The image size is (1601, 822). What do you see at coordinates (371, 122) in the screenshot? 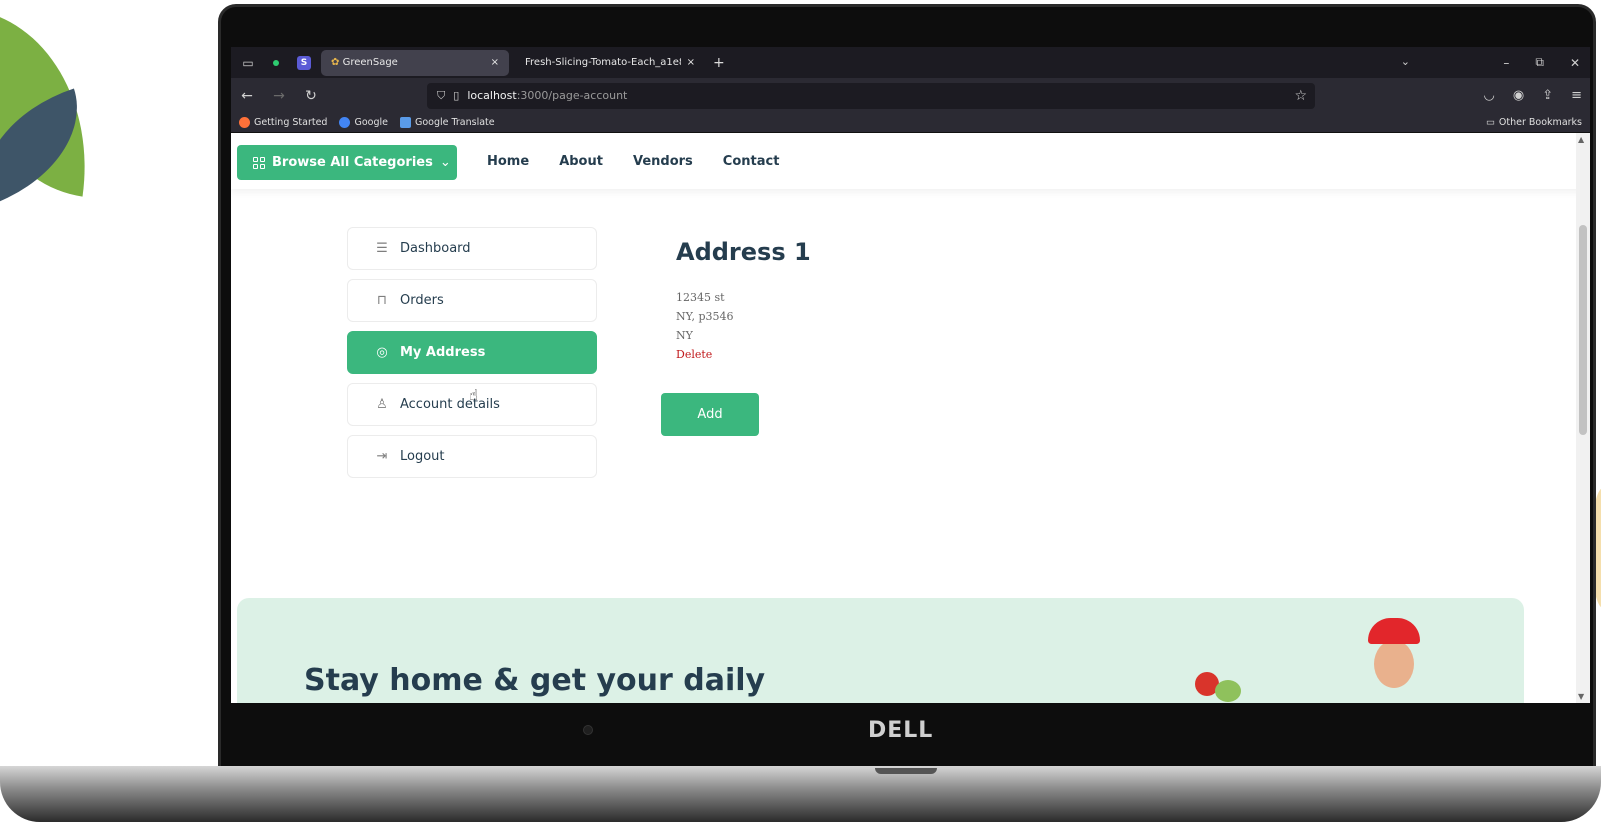
I see `bookmark-label: Google` at bounding box center [371, 122].